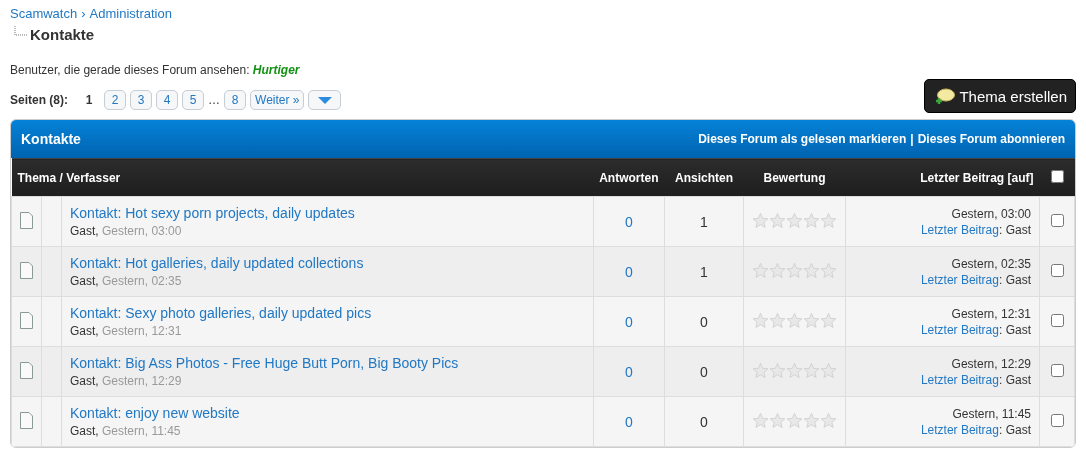 Image resolution: width=1086 pixels, height=458 pixels. Describe the element at coordinates (51, 139) in the screenshot. I see `forum-header-title: Kontakte` at that location.